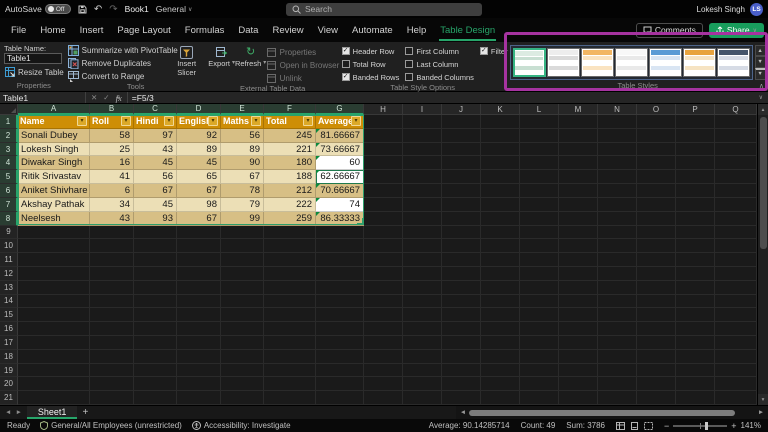 This screenshot has width=768, height=432. What do you see at coordinates (54, 384) in the screenshot?
I see `cell-A20` at bounding box center [54, 384].